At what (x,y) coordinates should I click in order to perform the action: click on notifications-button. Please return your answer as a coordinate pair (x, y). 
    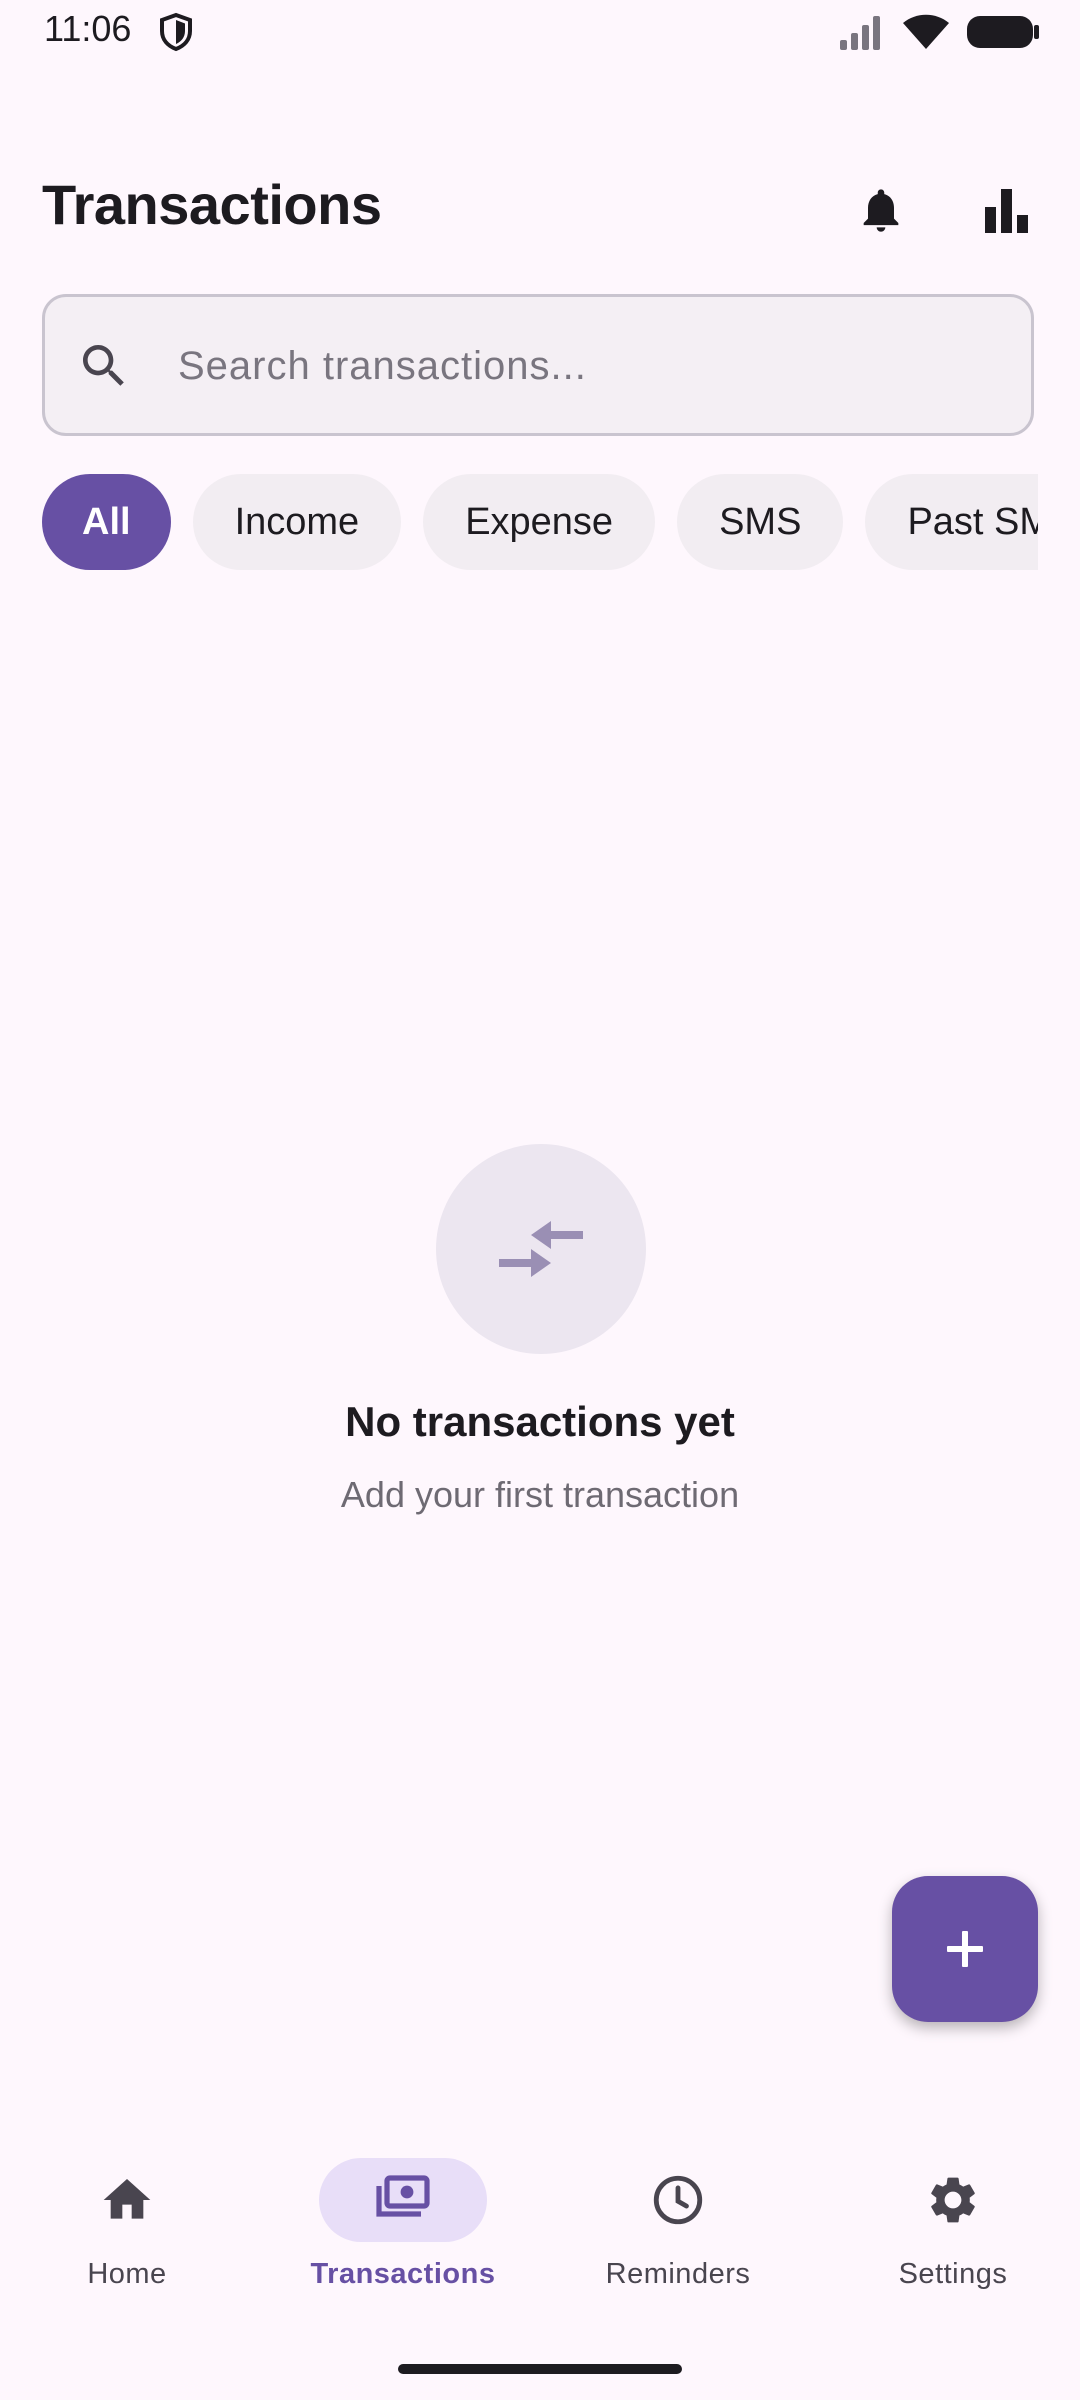
    Looking at the image, I should click on (881, 210).